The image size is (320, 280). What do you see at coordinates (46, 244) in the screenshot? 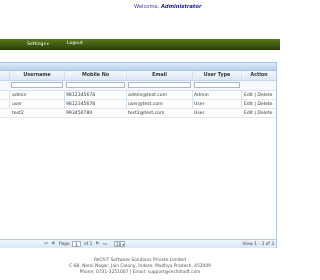
I see `first-page-icon: ⏮` at bounding box center [46, 244].